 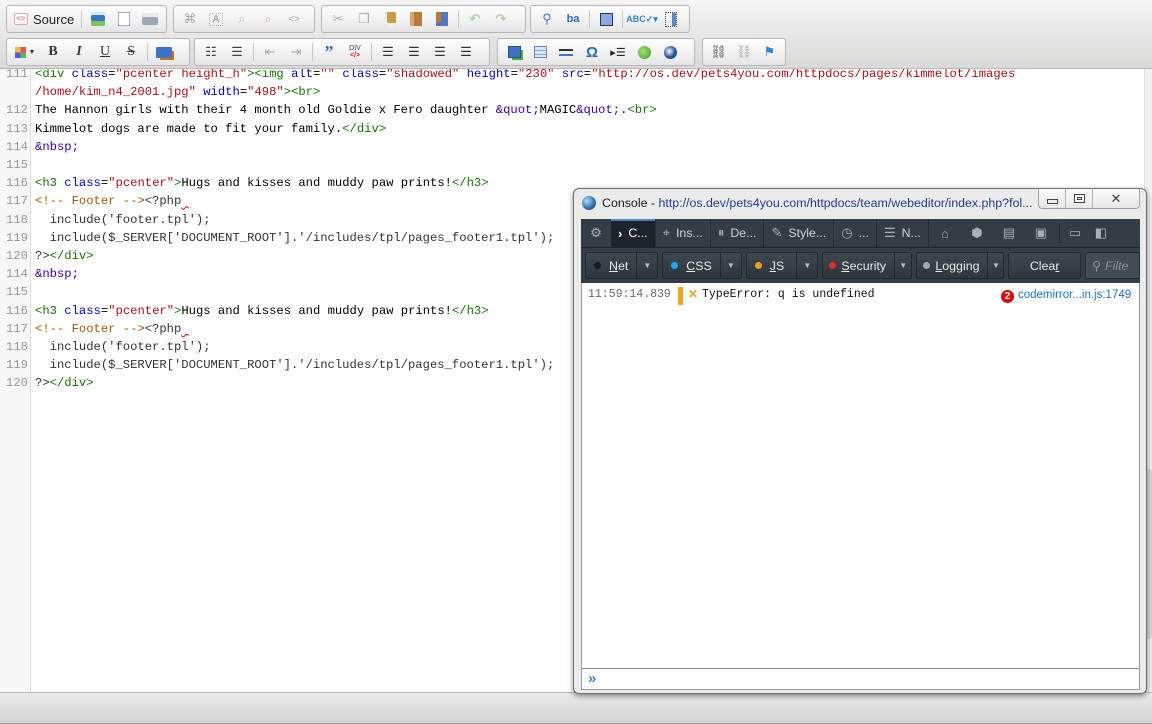 What do you see at coordinates (211, 52) in the screenshot?
I see `numbered-list-button: ☷` at bounding box center [211, 52].